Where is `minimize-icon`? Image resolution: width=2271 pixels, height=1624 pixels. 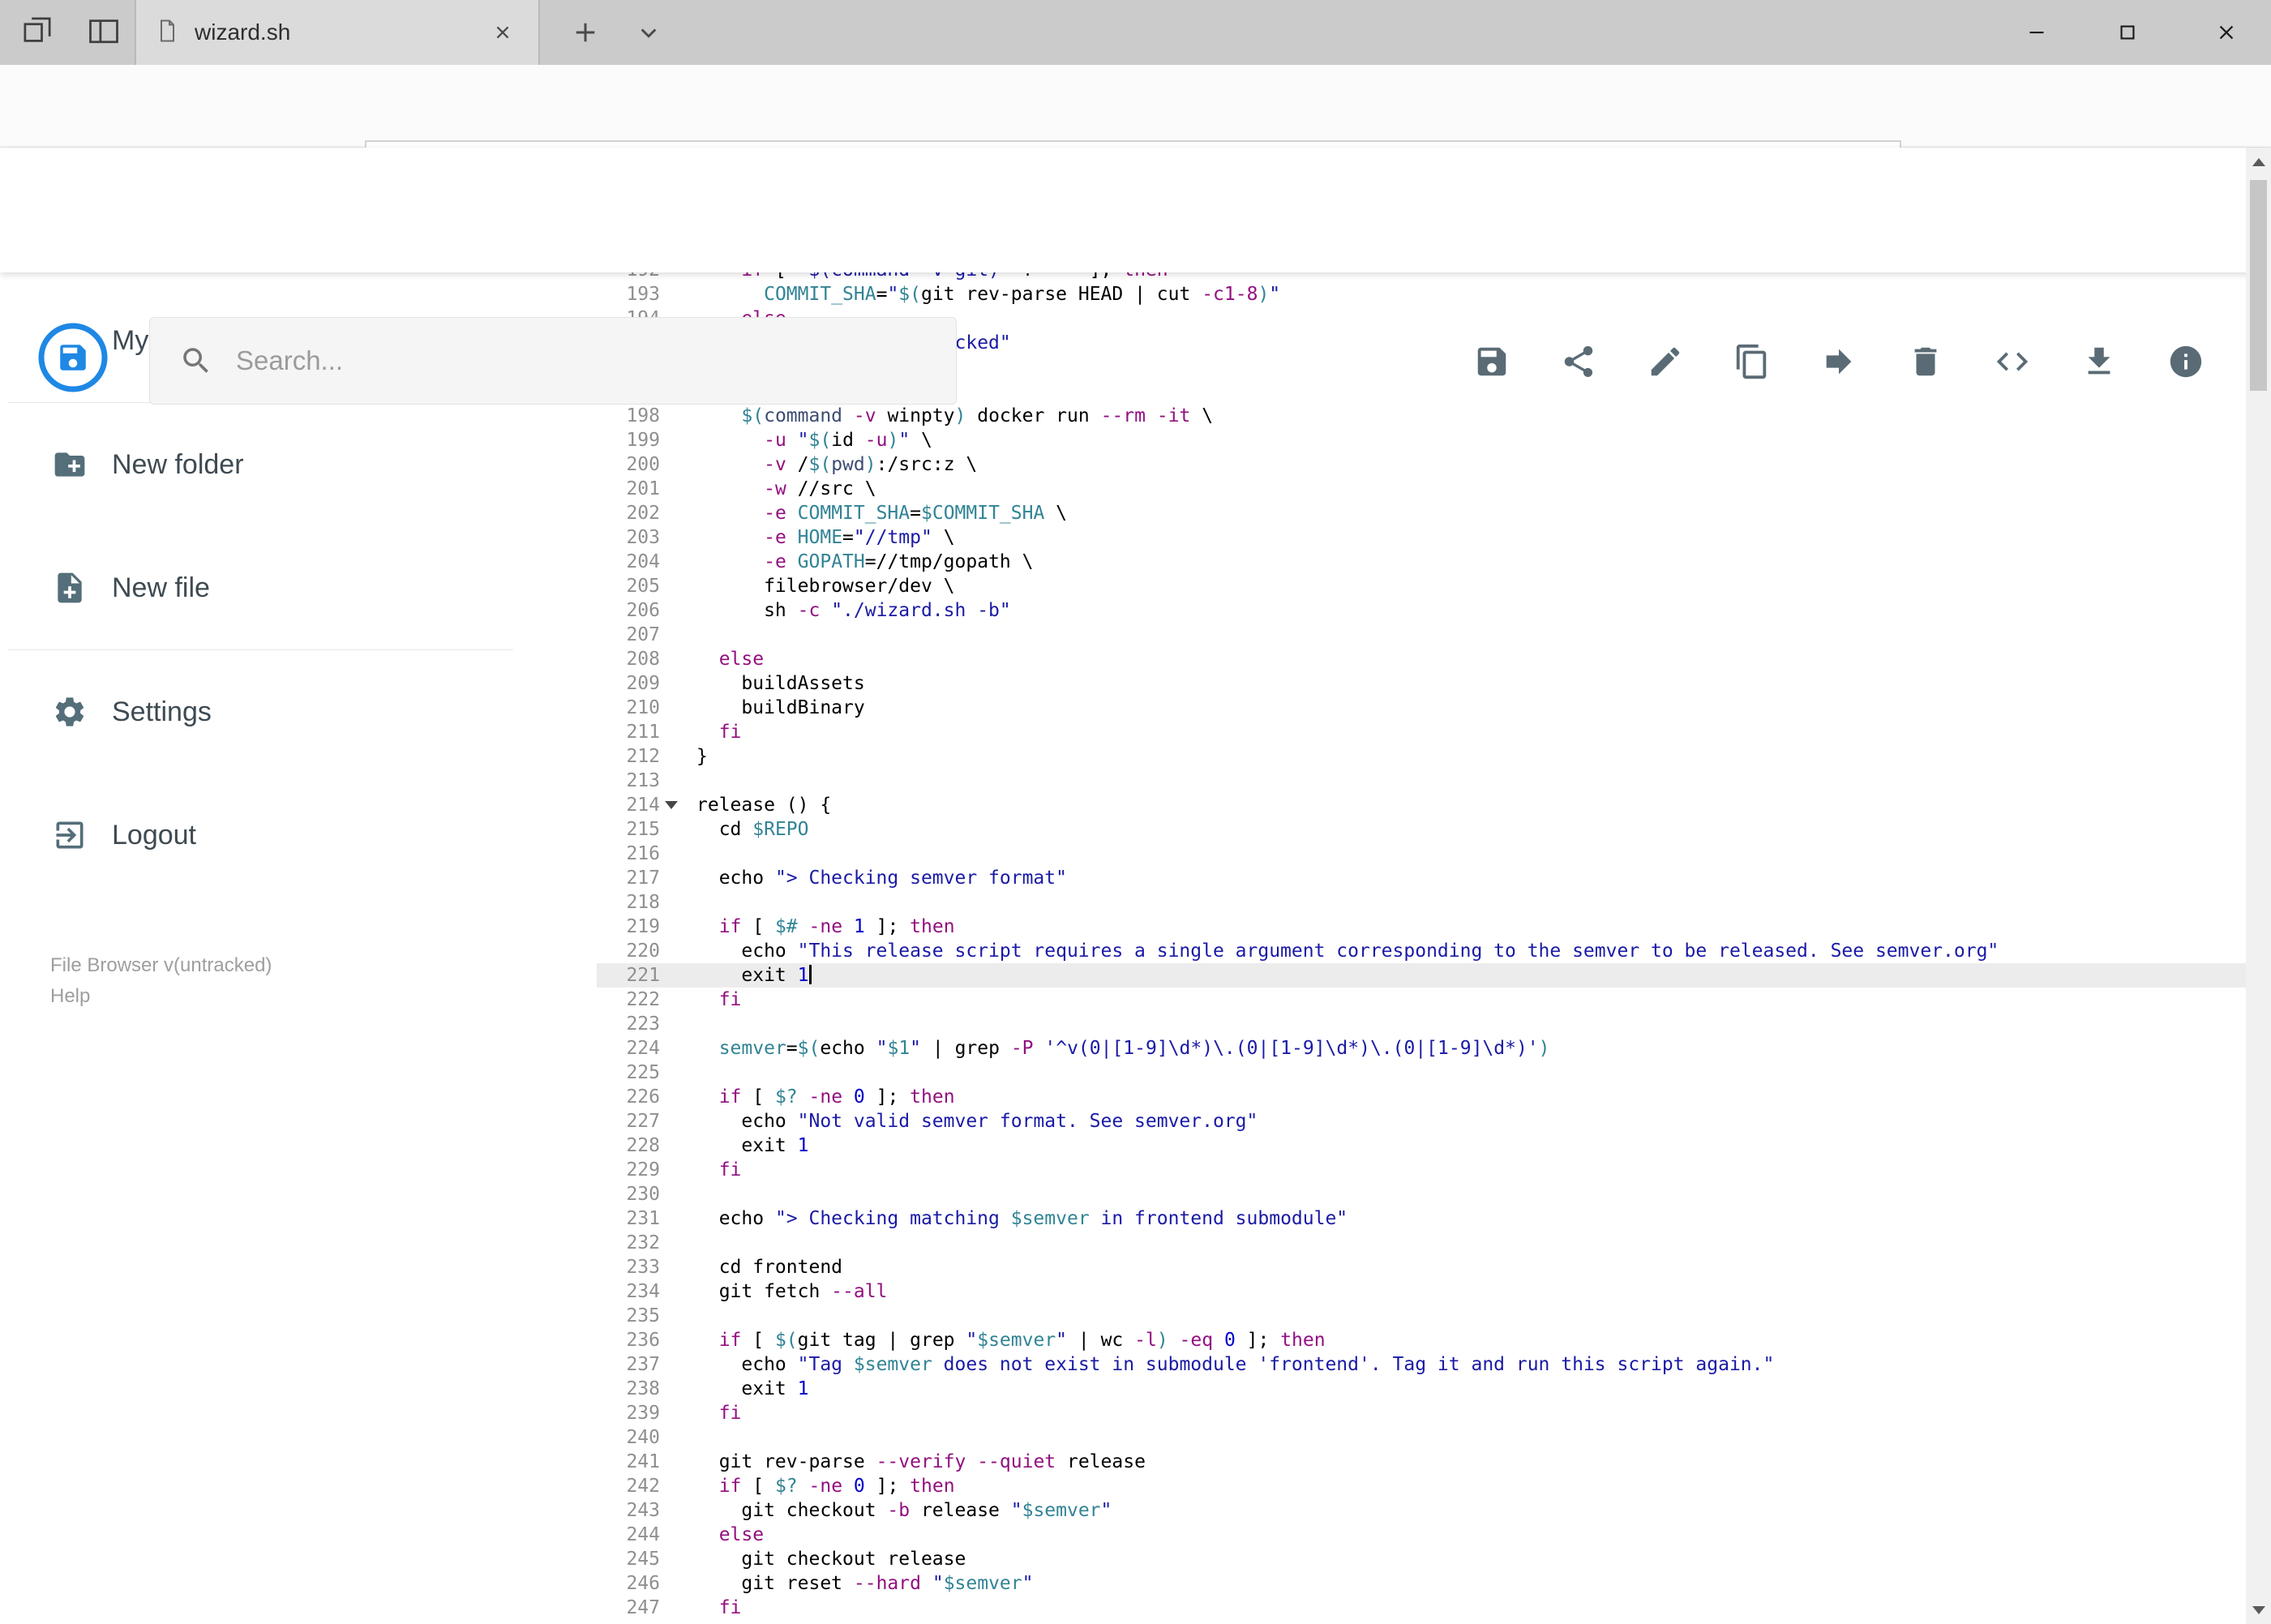 minimize-icon is located at coordinates (2036, 33).